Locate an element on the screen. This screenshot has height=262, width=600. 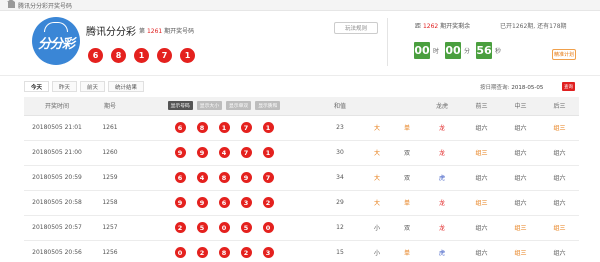
row-issue: 1256 is located at coordinates (110, 251).